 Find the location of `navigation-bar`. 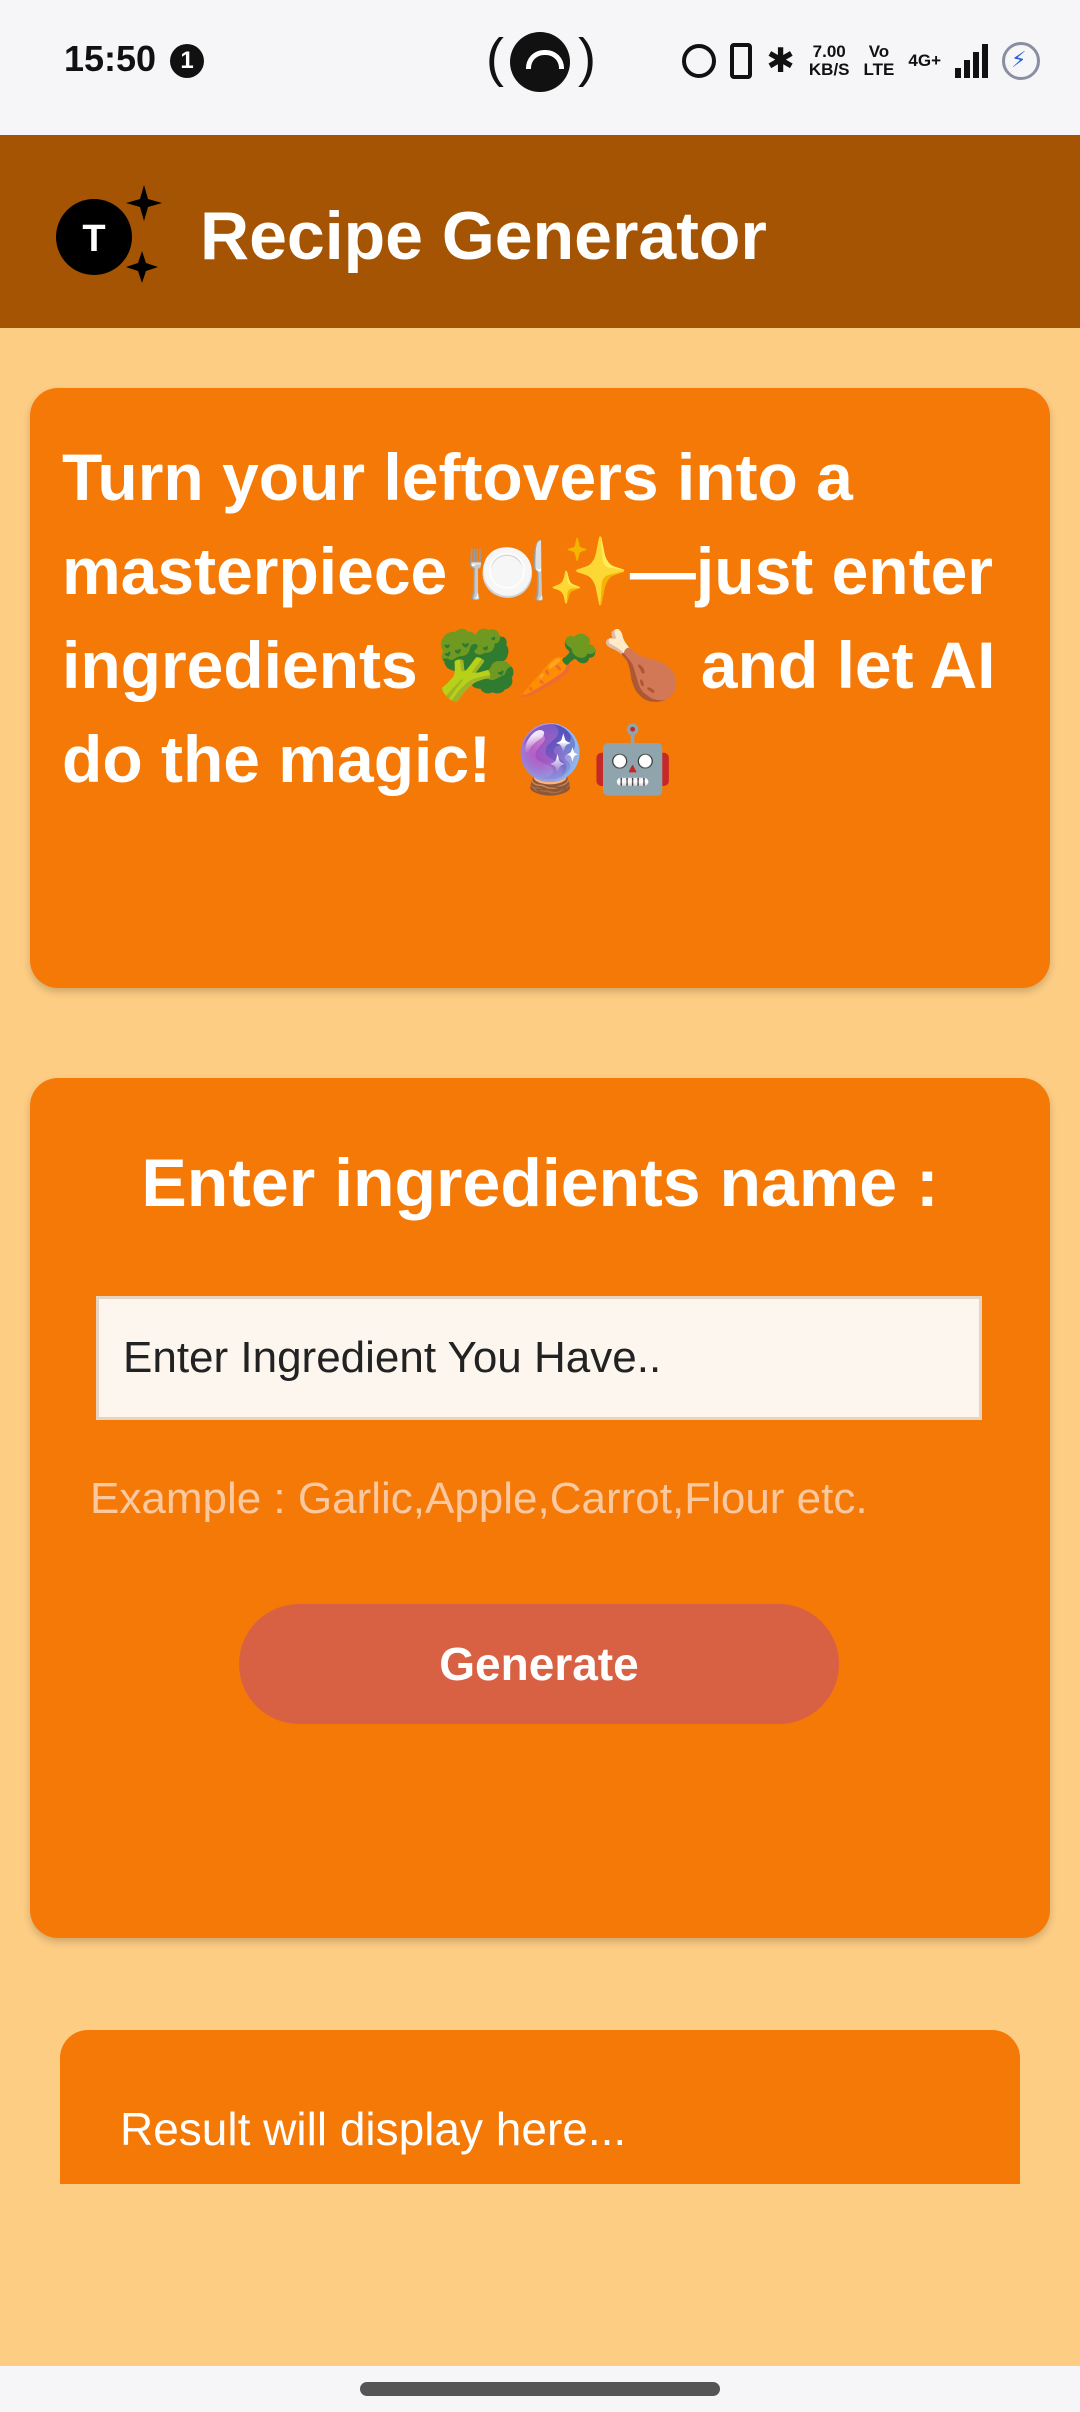

navigation-bar is located at coordinates (540, 2389).